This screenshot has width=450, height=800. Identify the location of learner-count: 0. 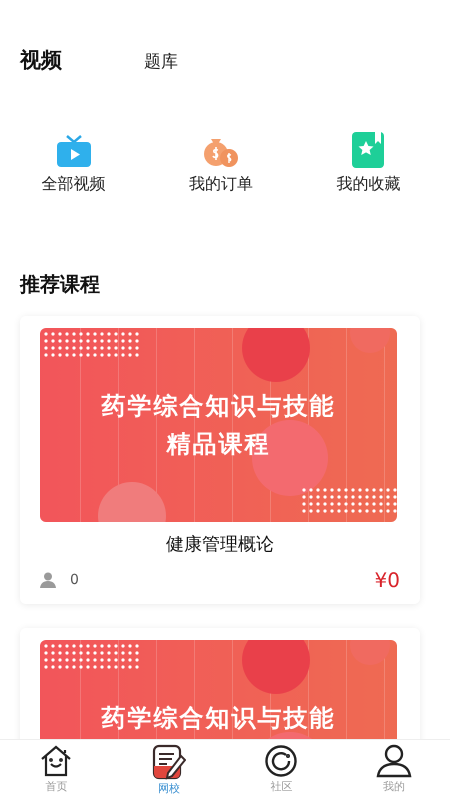
(75, 580).